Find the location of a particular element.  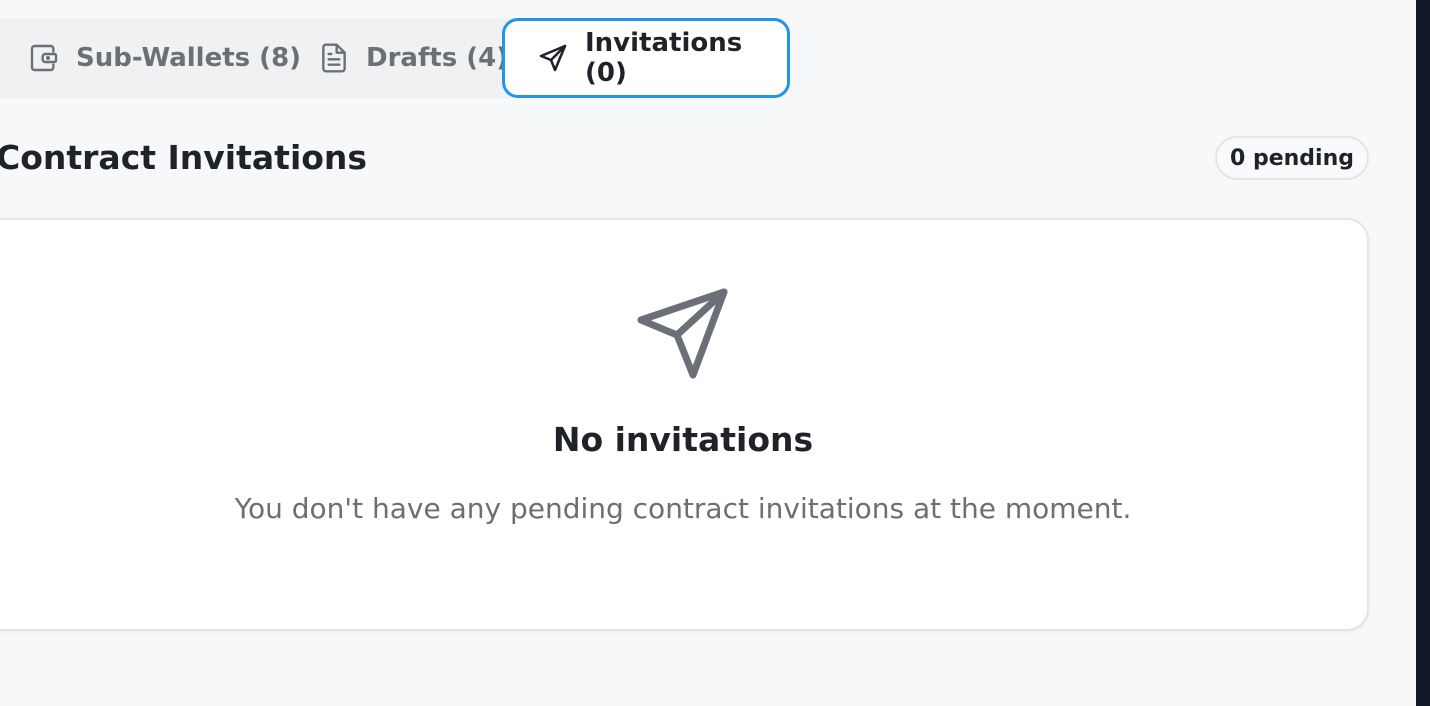

wallet-icon is located at coordinates (44, 58).